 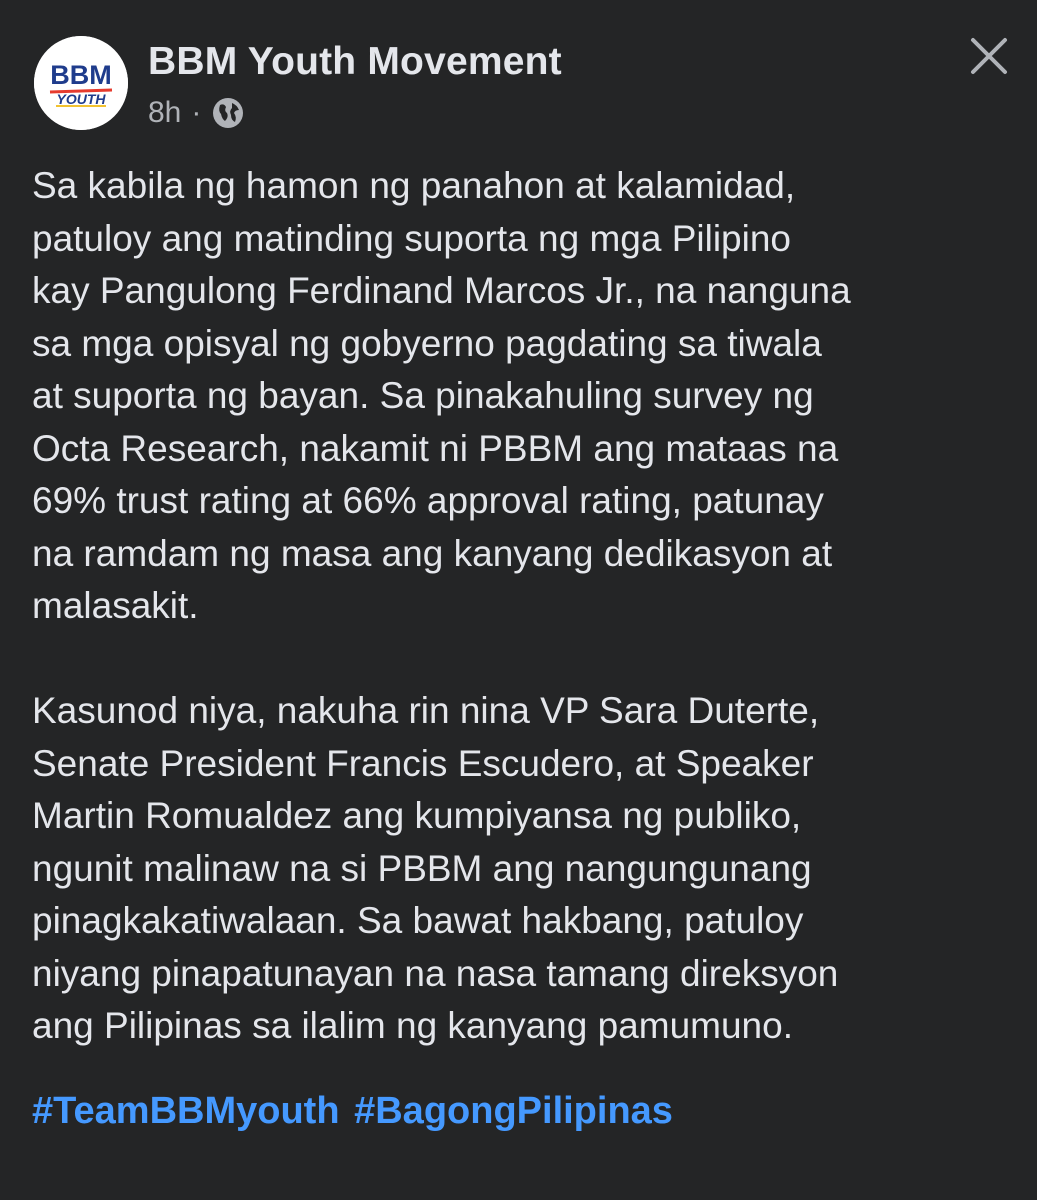 What do you see at coordinates (513, 1111) in the screenshot?
I see `hashtag-bagongpilipinas: #BagongPilipinas` at bounding box center [513, 1111].